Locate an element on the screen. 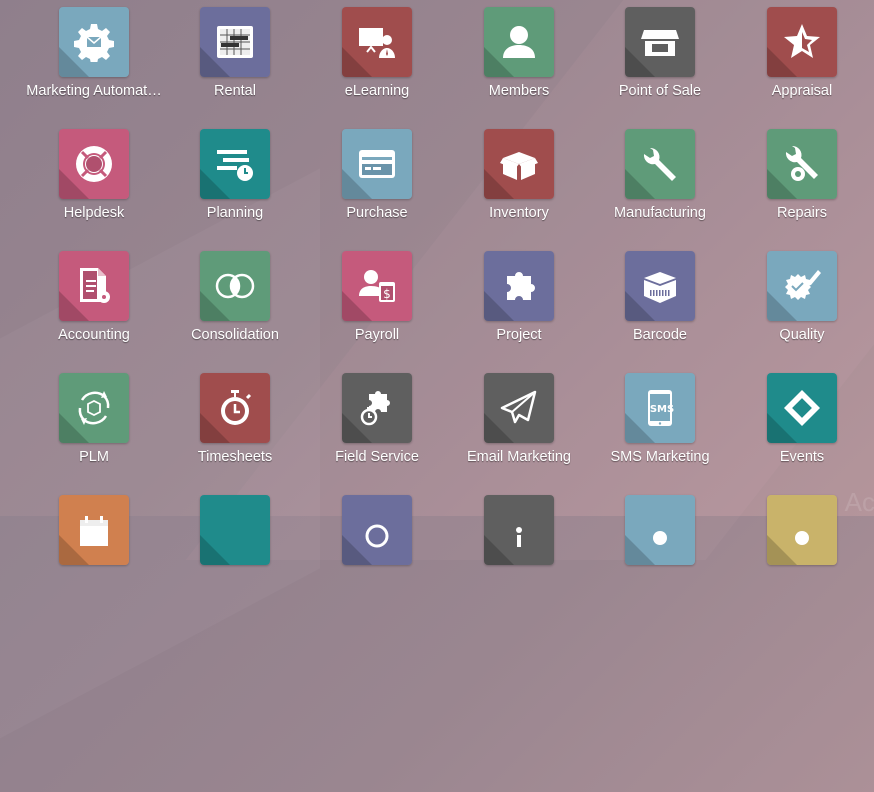 The width and height of the screenshot is (874, 792). app-label: Rental is located at coordinates (235, 91).